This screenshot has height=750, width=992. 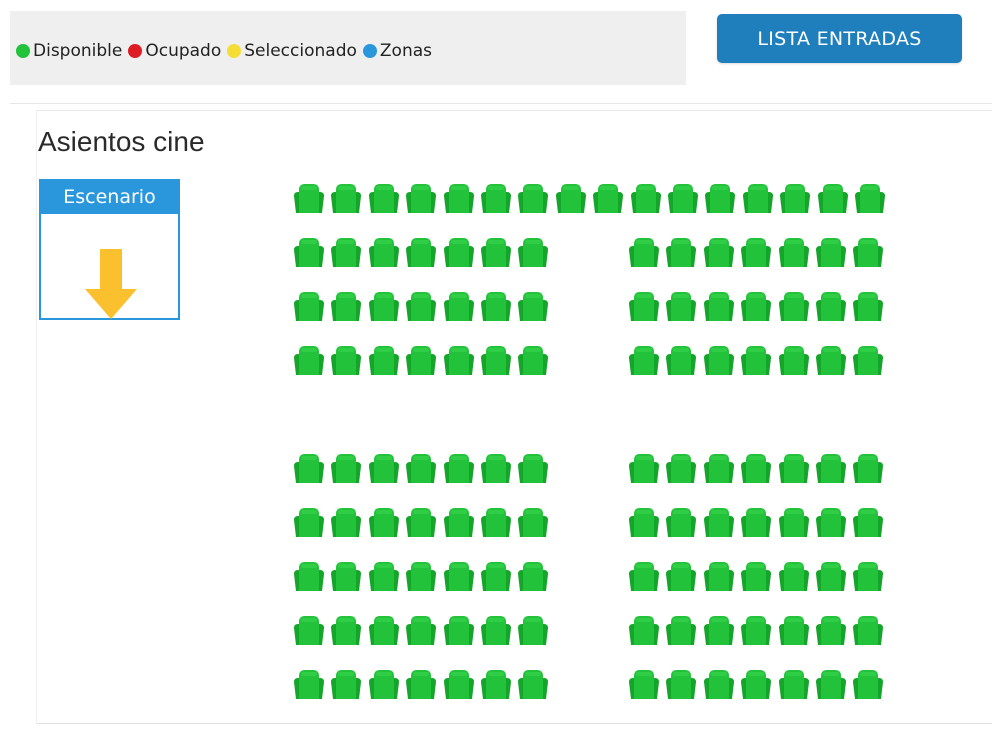 I want to click on stage-zone: Escenario, so click(x=109, y=249).